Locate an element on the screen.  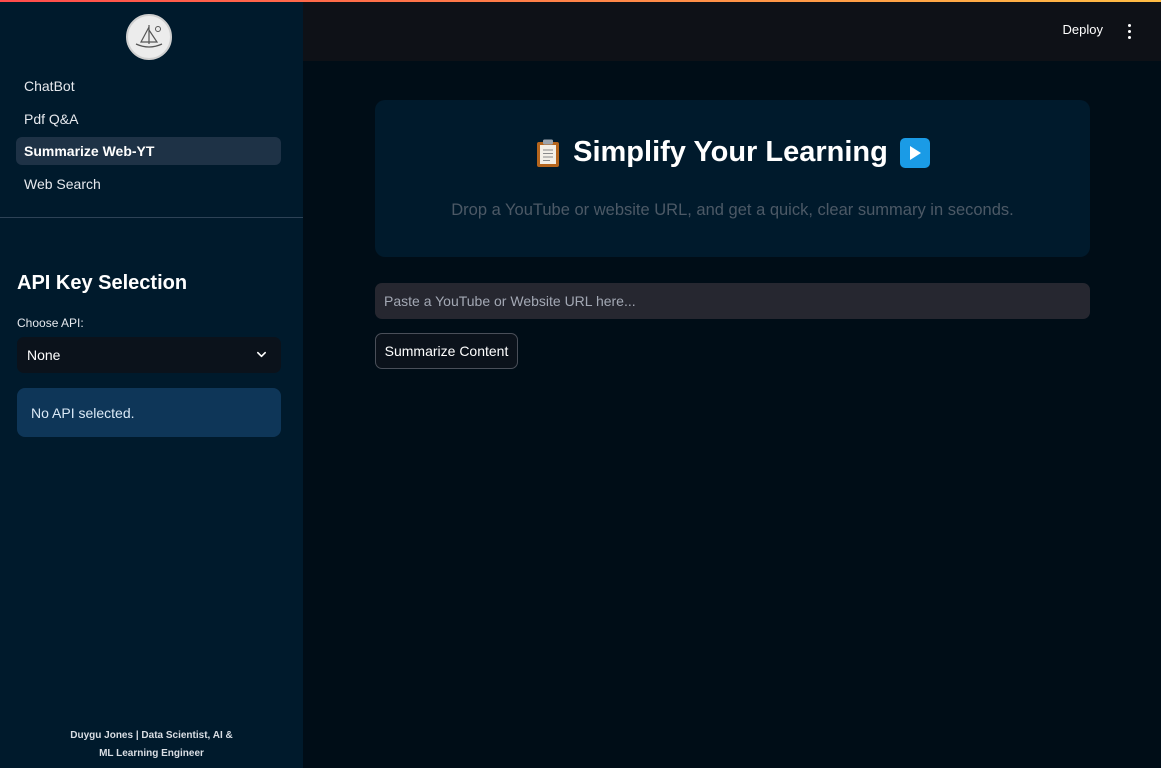
clipboard-icon is located at coordinates (548, 153).